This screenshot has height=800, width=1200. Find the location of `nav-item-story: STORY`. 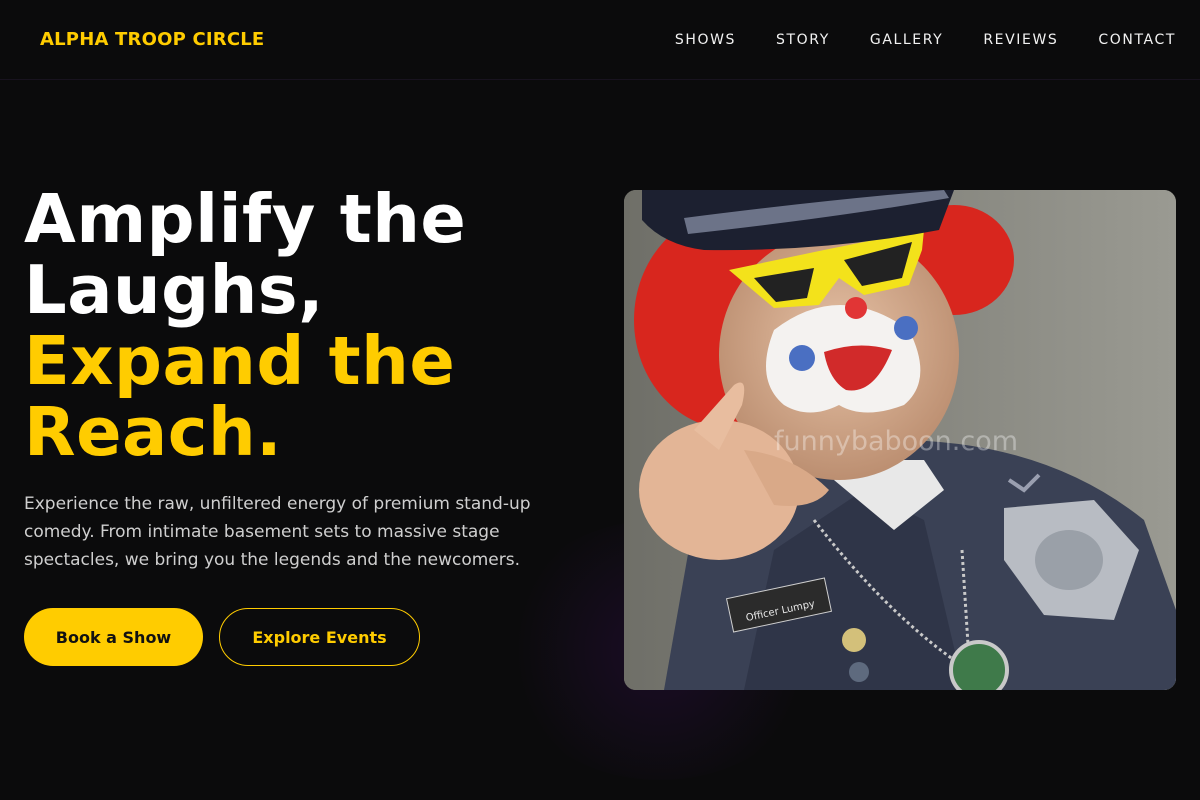

nav-item-story: STORY is located at coordinates (803, 40).